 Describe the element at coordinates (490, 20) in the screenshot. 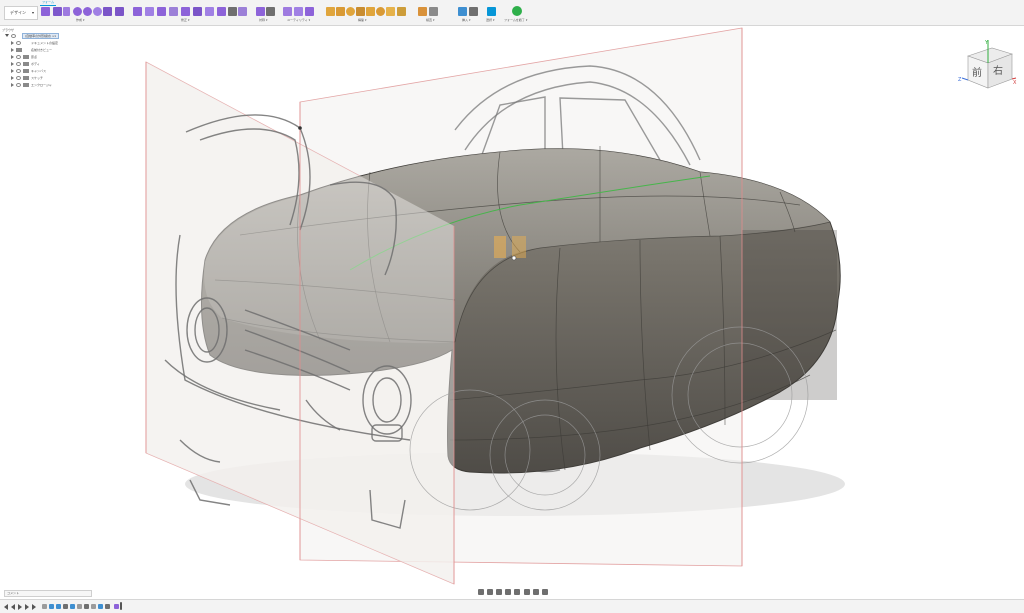

I see `group-label-select: 選択 ▾` at that location.